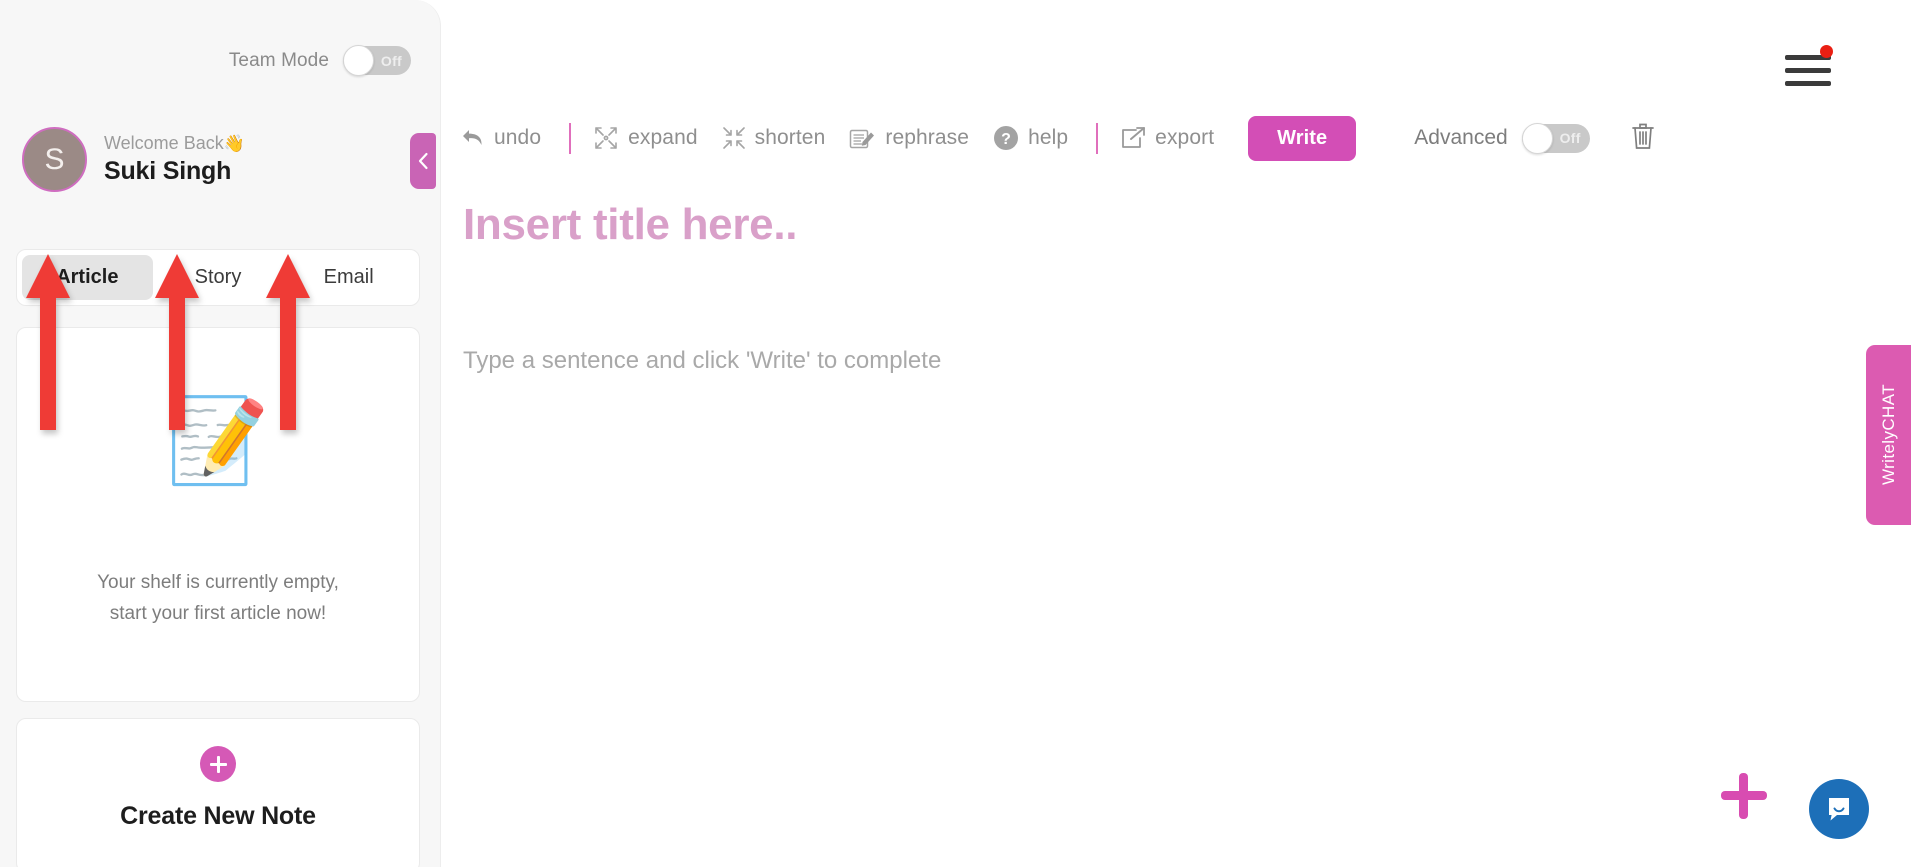 Image resolution: width=1911 pixels, height=867 pixels. I want to click on export-button: export, so click(1167, 138).